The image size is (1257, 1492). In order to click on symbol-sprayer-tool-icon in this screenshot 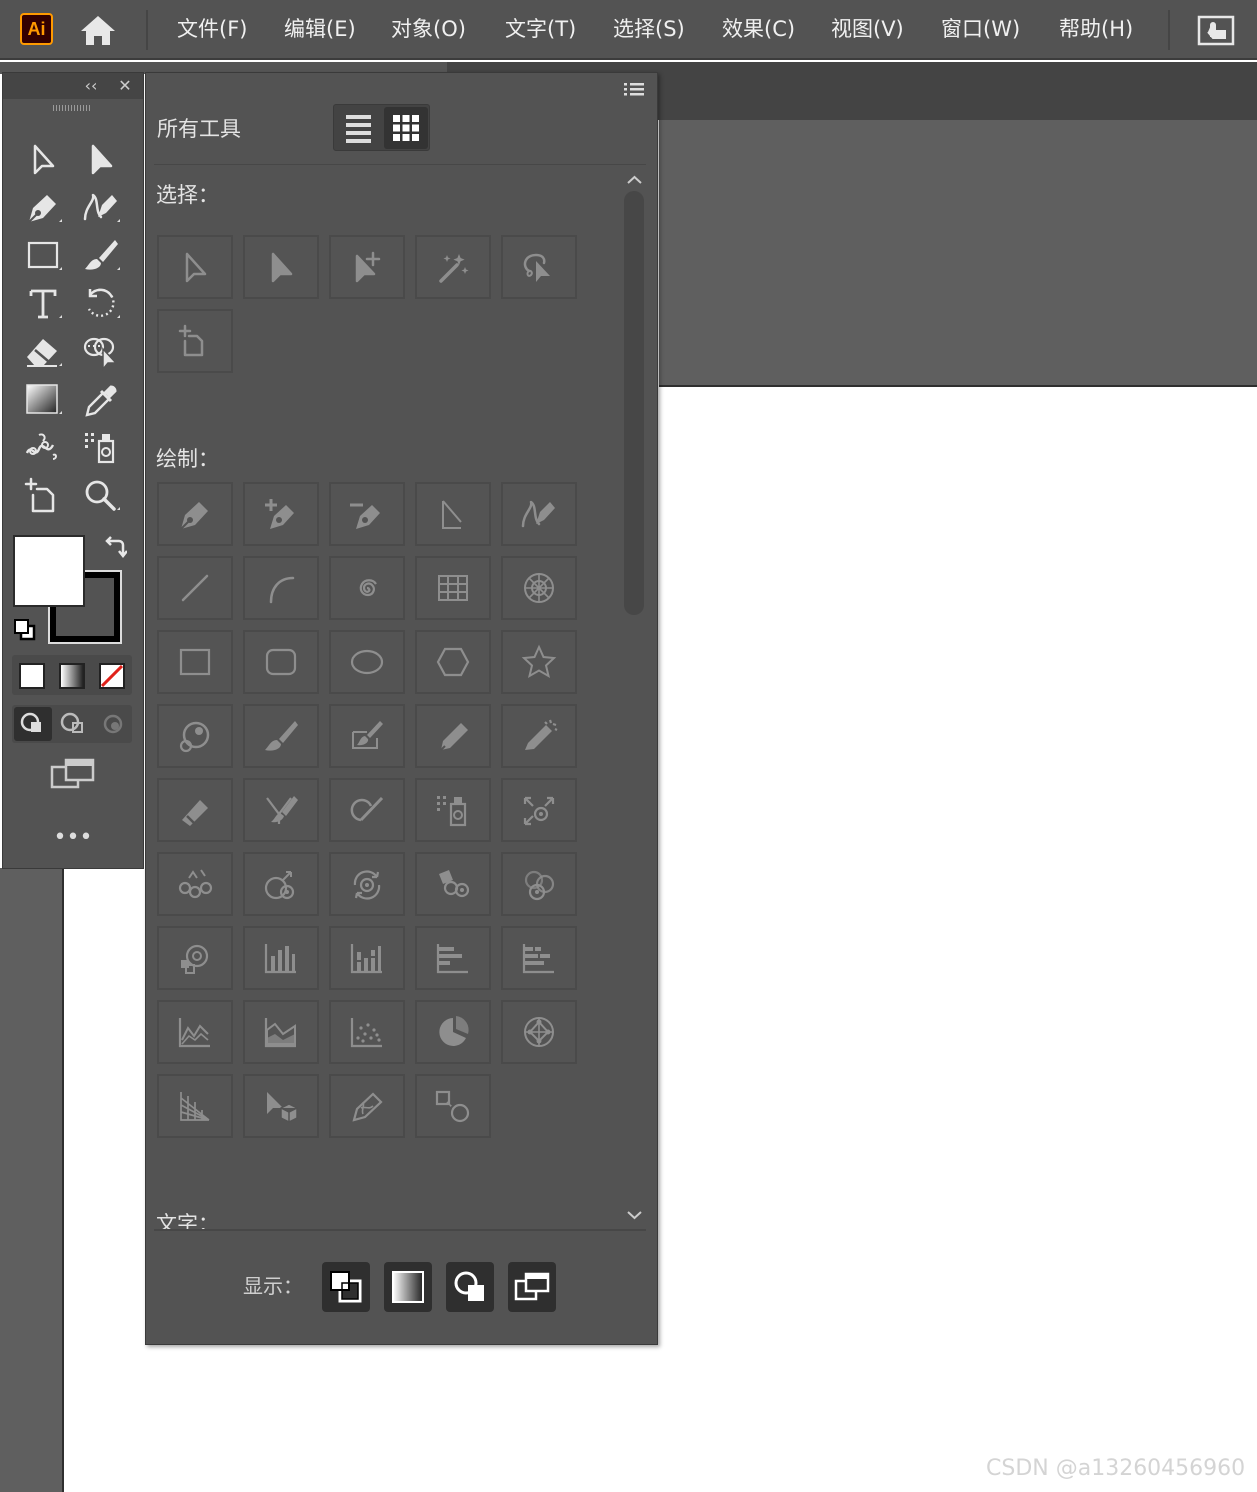, I will do `click(101, 449)`.